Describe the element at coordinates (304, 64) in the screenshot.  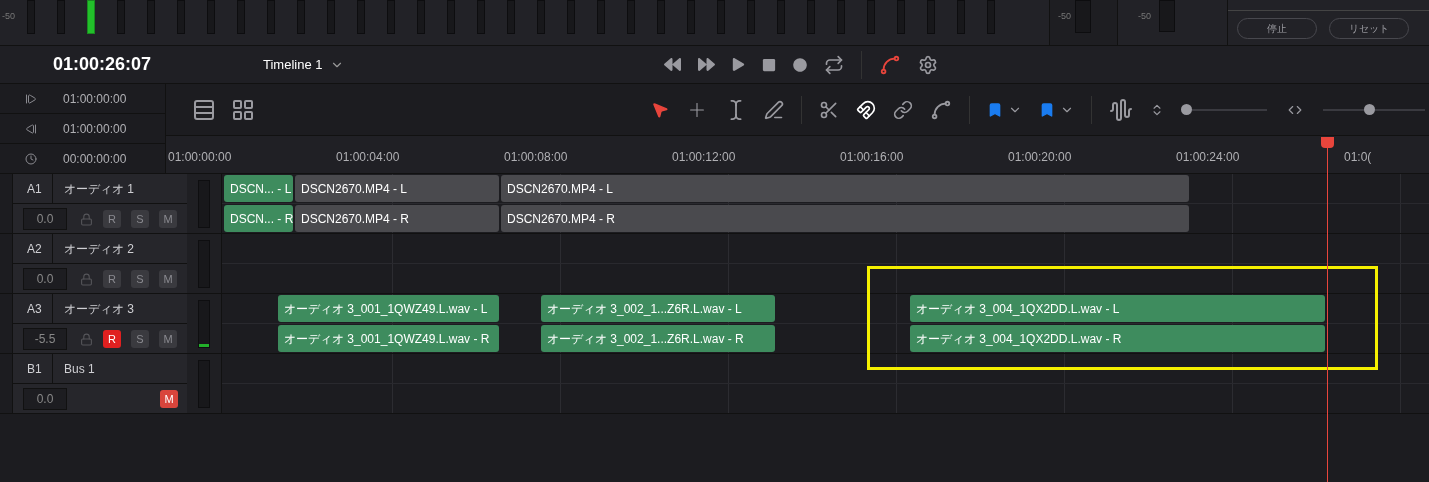
I see `timeline-selector: Timeline 1` at that location.